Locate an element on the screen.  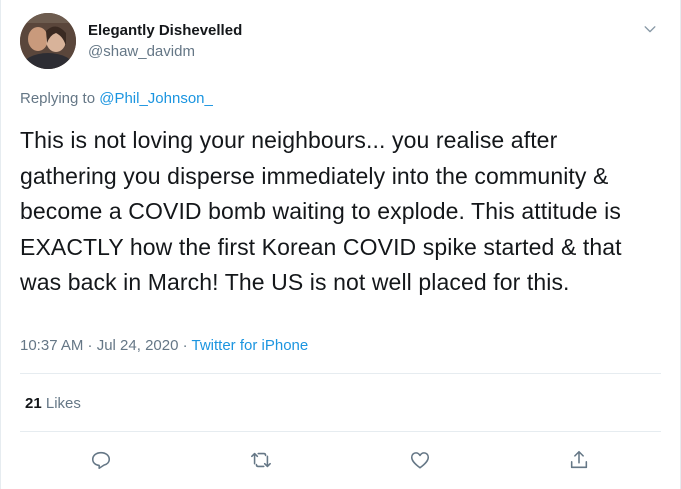
like-button is located at coordinates (420, 460).